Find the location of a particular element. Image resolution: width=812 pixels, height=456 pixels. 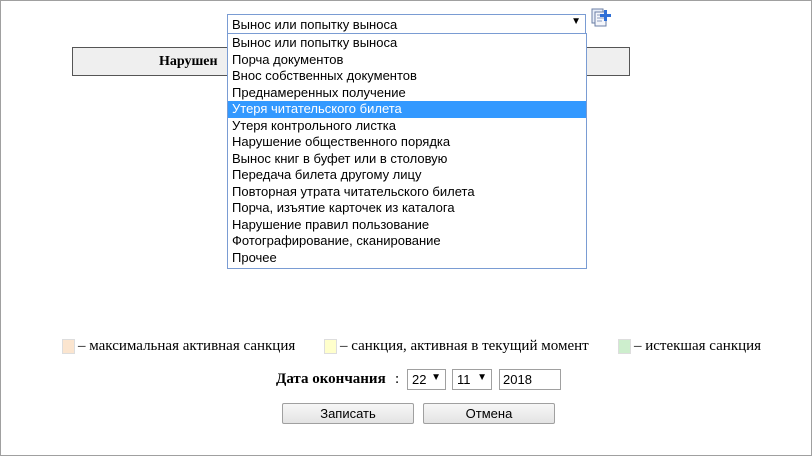

dropdown-option: Порча документов is located at coordinates (407, 60).